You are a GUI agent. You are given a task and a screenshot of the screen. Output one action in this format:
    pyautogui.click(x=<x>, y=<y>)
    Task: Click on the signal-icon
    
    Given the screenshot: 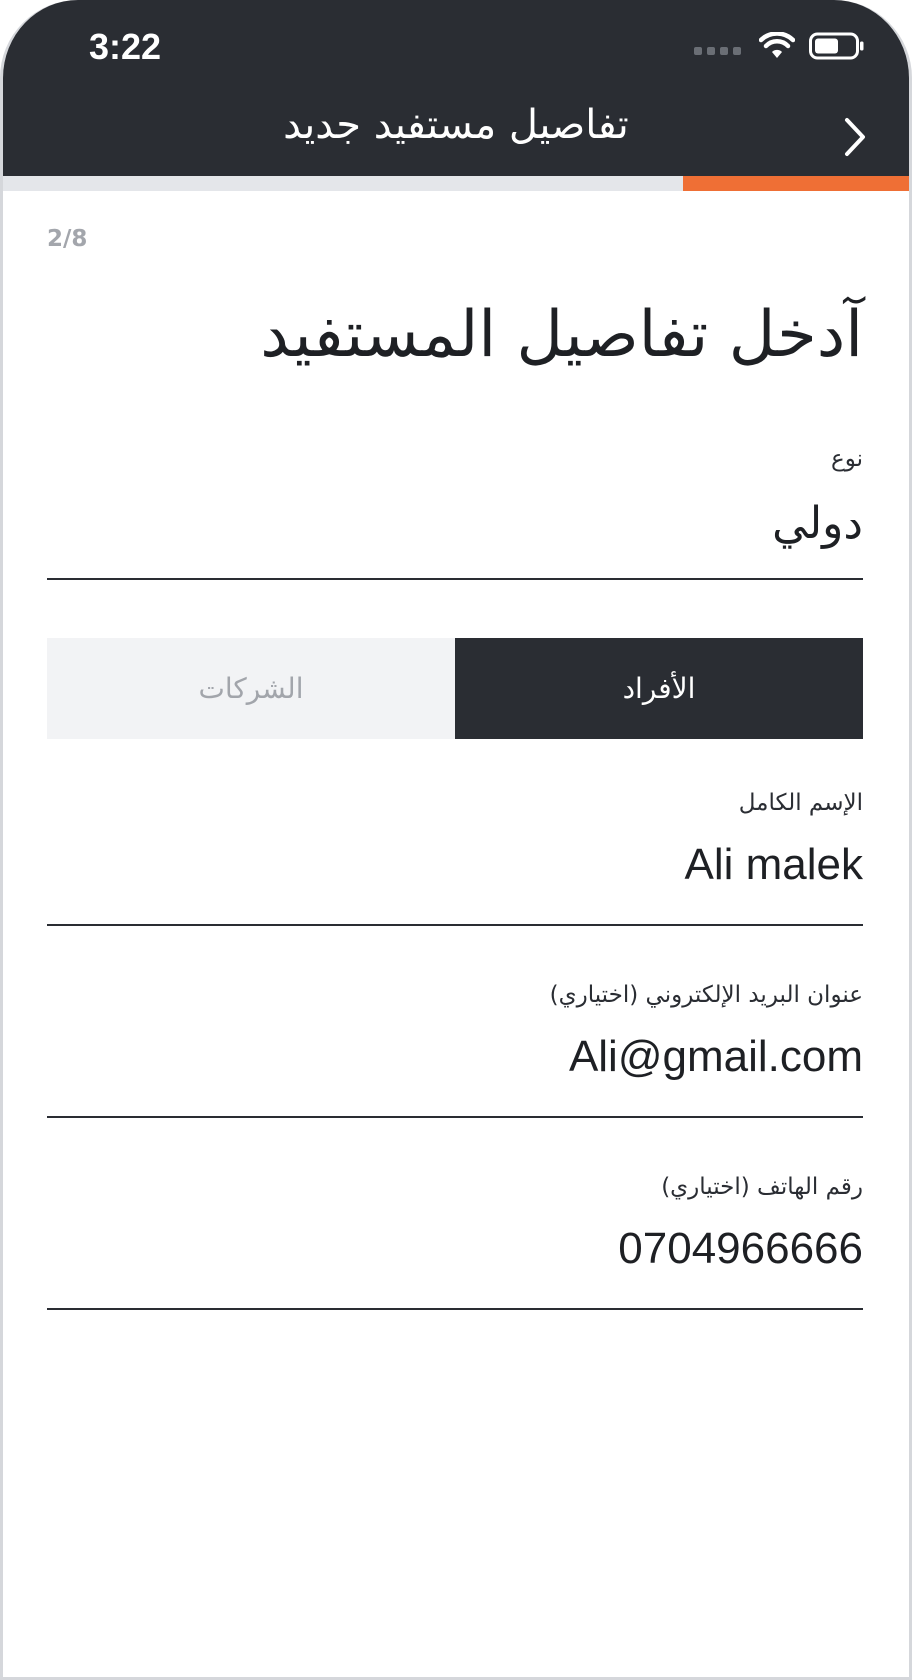 What is the action you would take?
    pyautogui.click(x=717, y=51)
    